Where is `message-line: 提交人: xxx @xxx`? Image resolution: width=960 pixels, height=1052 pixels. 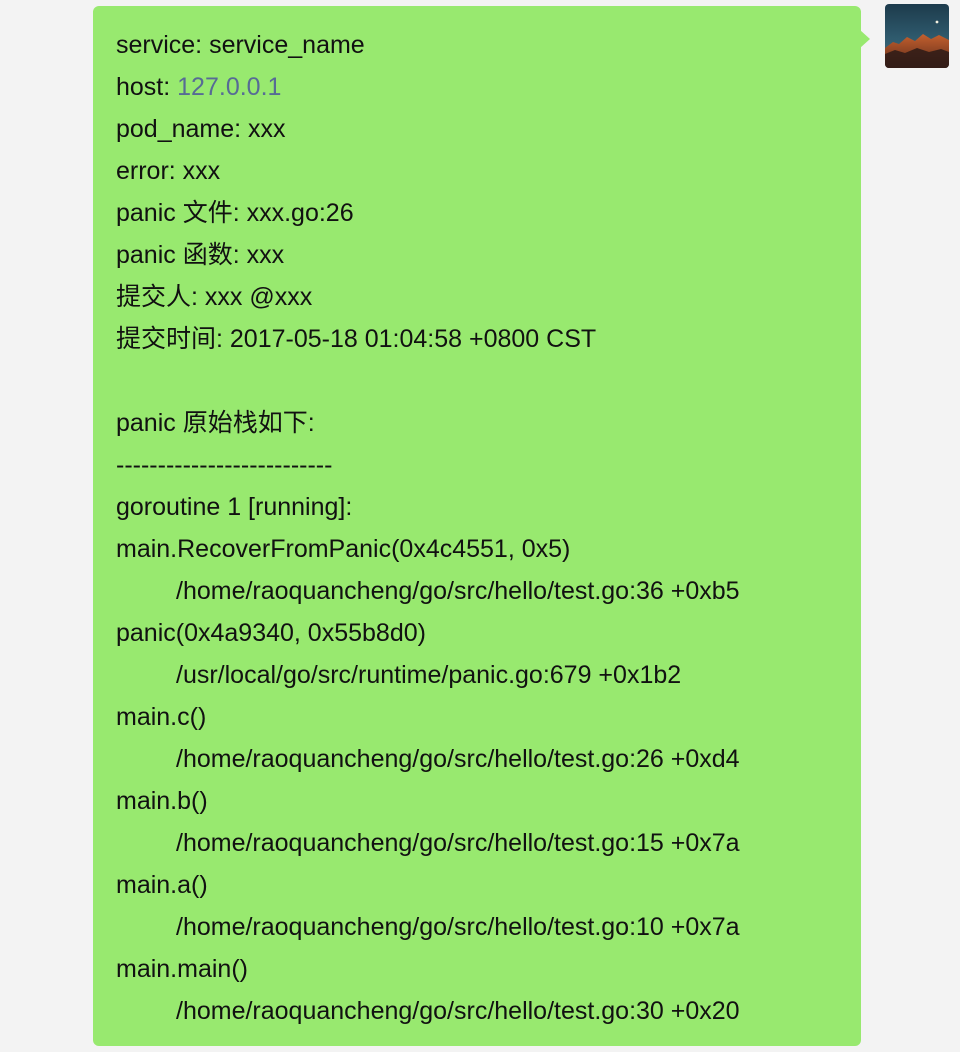 message-line: 提交人: xxx @xxx is located at coordinates (214, 297).